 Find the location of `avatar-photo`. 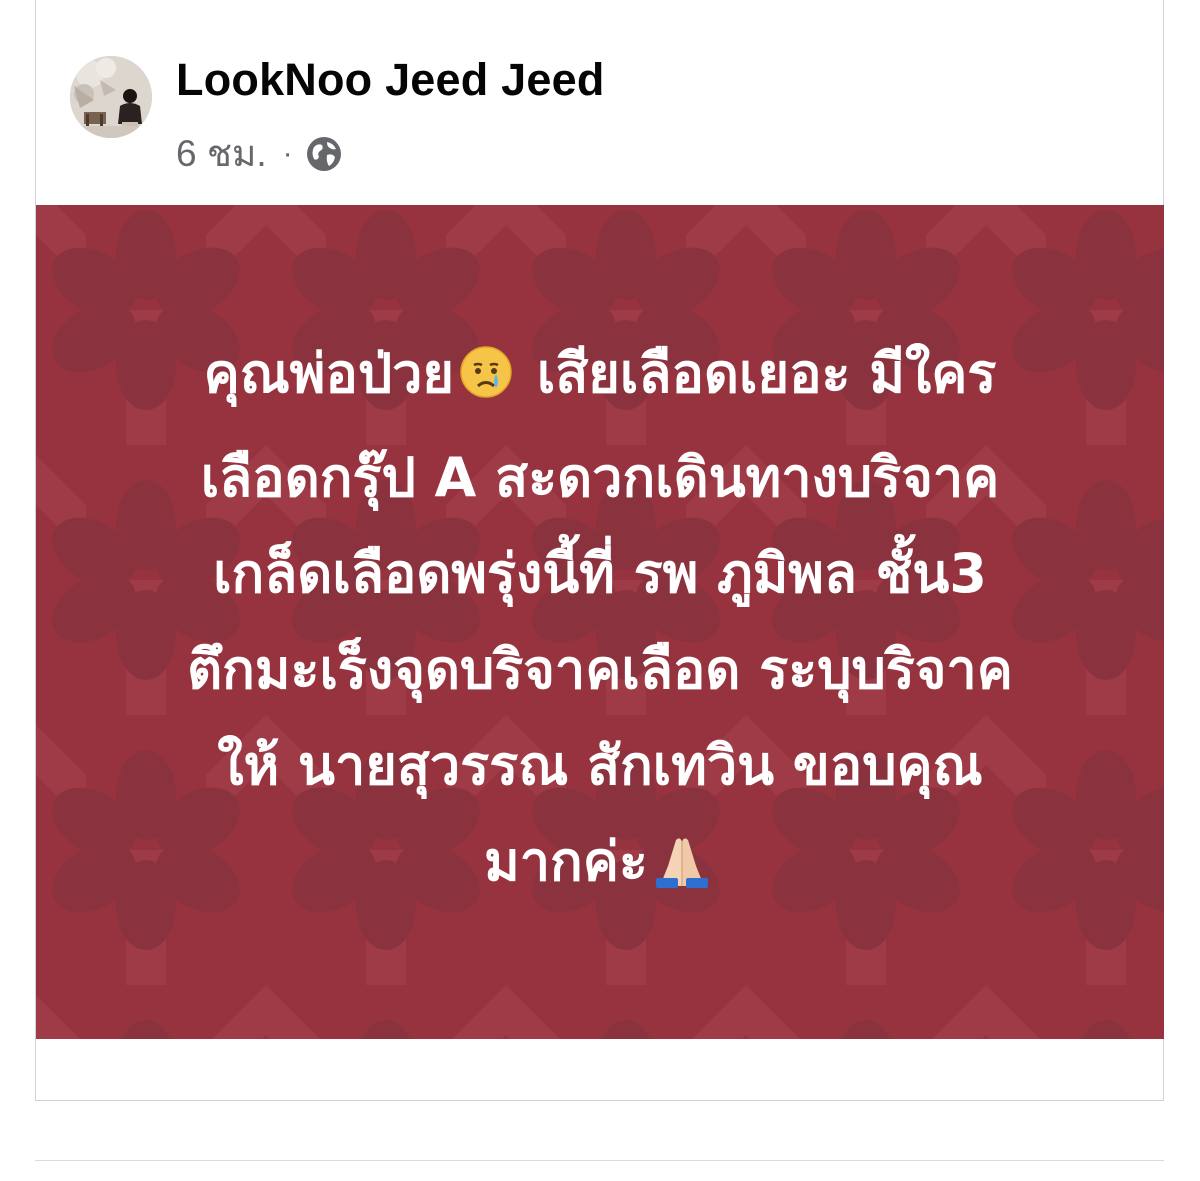

avatar-photo is located at coordinates (111, 97).